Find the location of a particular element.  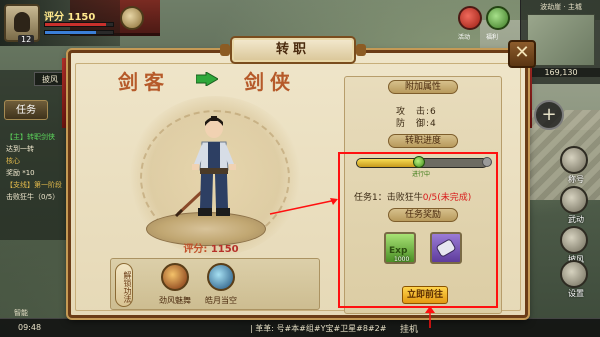

task-progress: 0/5(未完成) is located at coordinates (447, 198).